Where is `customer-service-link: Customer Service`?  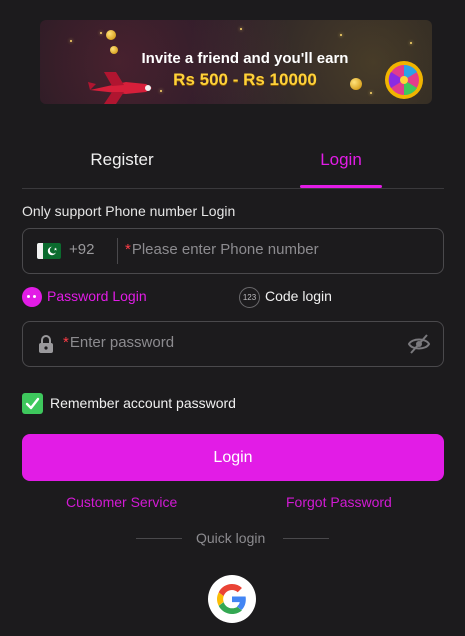
customer-service-link: Customer Service is located at coordinates (121, 502).